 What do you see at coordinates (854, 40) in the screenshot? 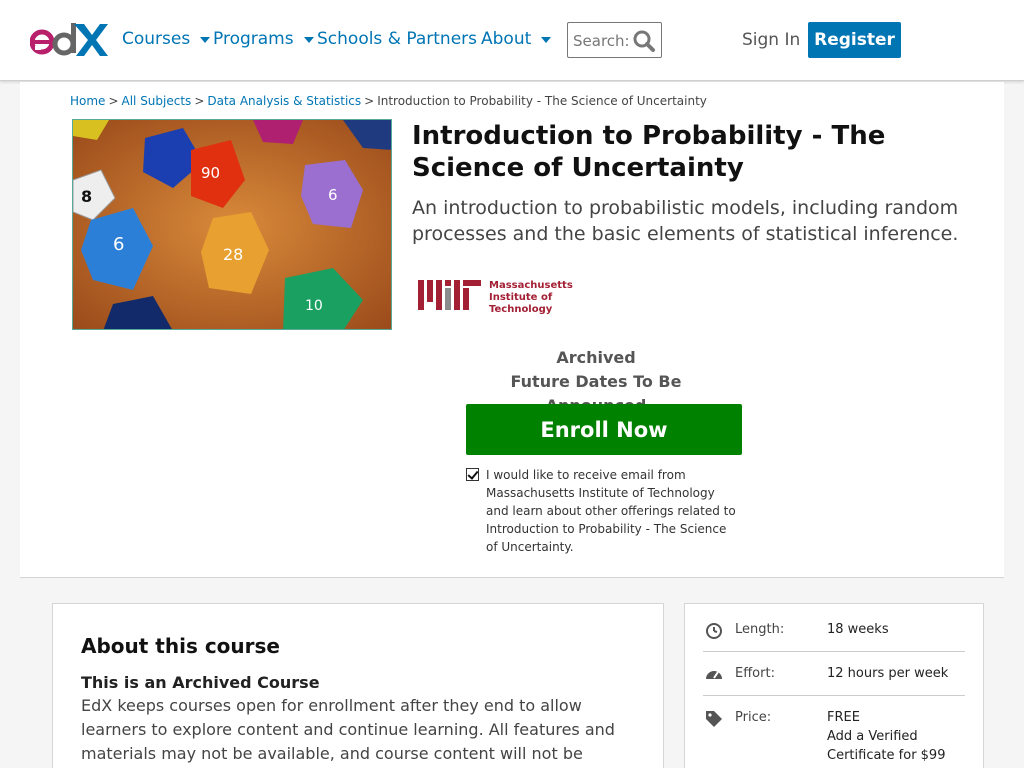
I see `register-button: Register` at bounding box center [854, 40].